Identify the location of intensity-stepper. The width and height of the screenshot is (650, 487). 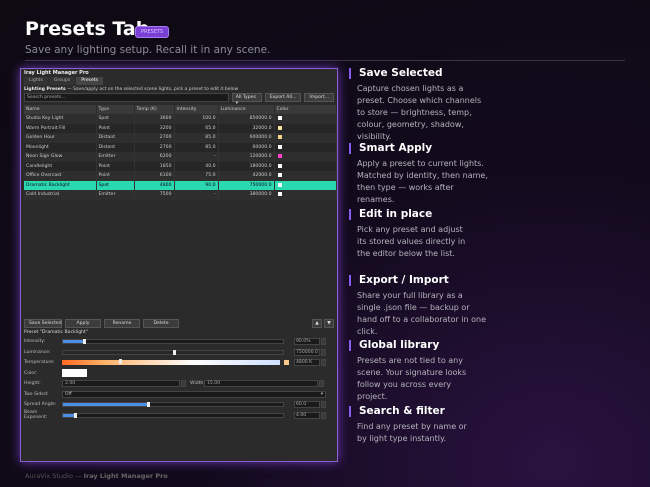
(323, 342).